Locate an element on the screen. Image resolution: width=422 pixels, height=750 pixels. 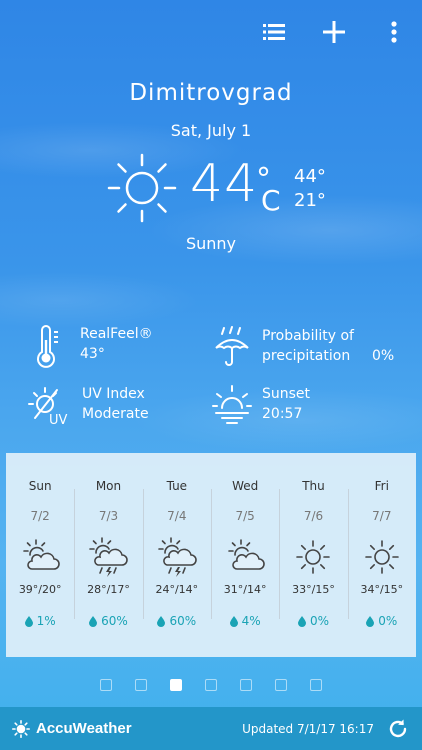
realfeel-value: 43° is located at coordinates (92, 354).